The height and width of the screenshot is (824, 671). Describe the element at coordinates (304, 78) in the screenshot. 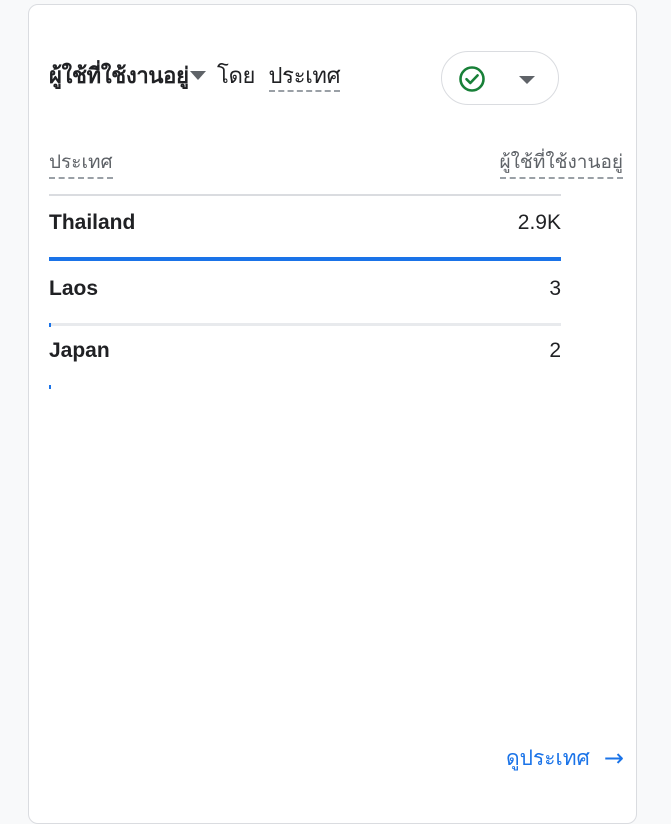

I see `dimension-selector: ประเทศ` at that location.